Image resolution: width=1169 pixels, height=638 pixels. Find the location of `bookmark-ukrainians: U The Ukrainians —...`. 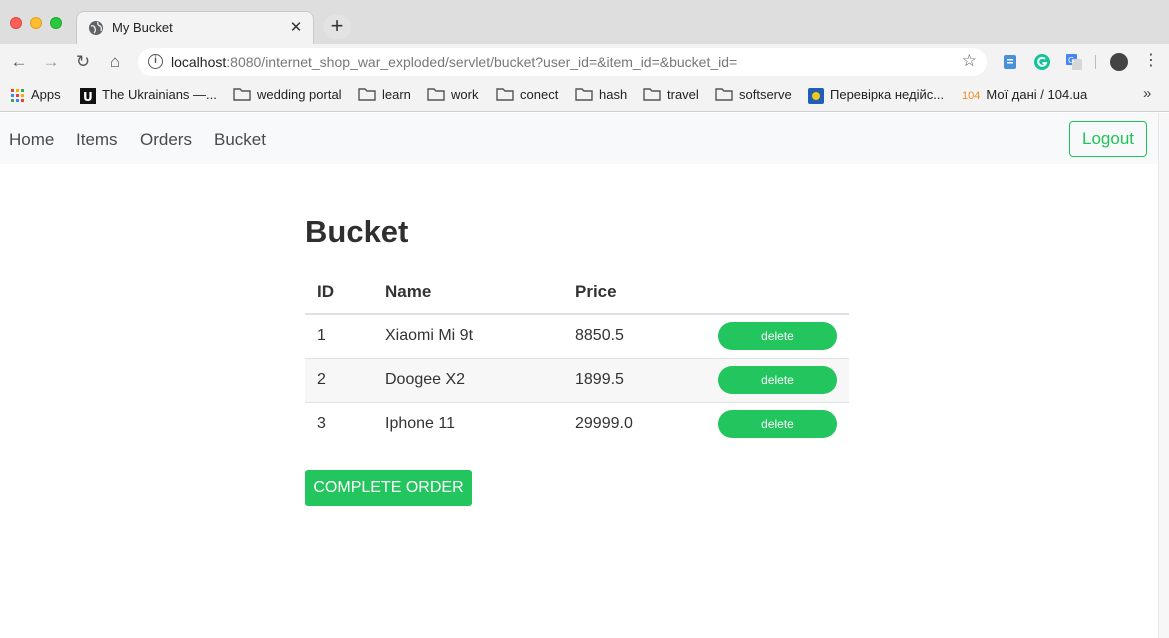

bookmark-ukrainians: U The Ukrainians —... is located at coordinates (148, 95).